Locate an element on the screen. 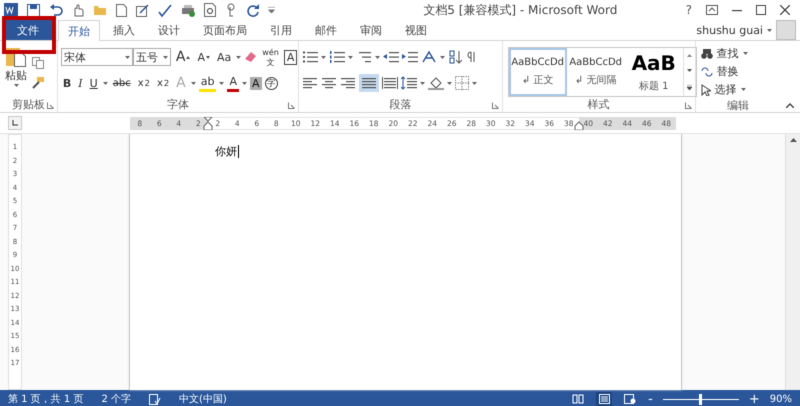  chinese-layout-icon is located at coordinates (428, 57).